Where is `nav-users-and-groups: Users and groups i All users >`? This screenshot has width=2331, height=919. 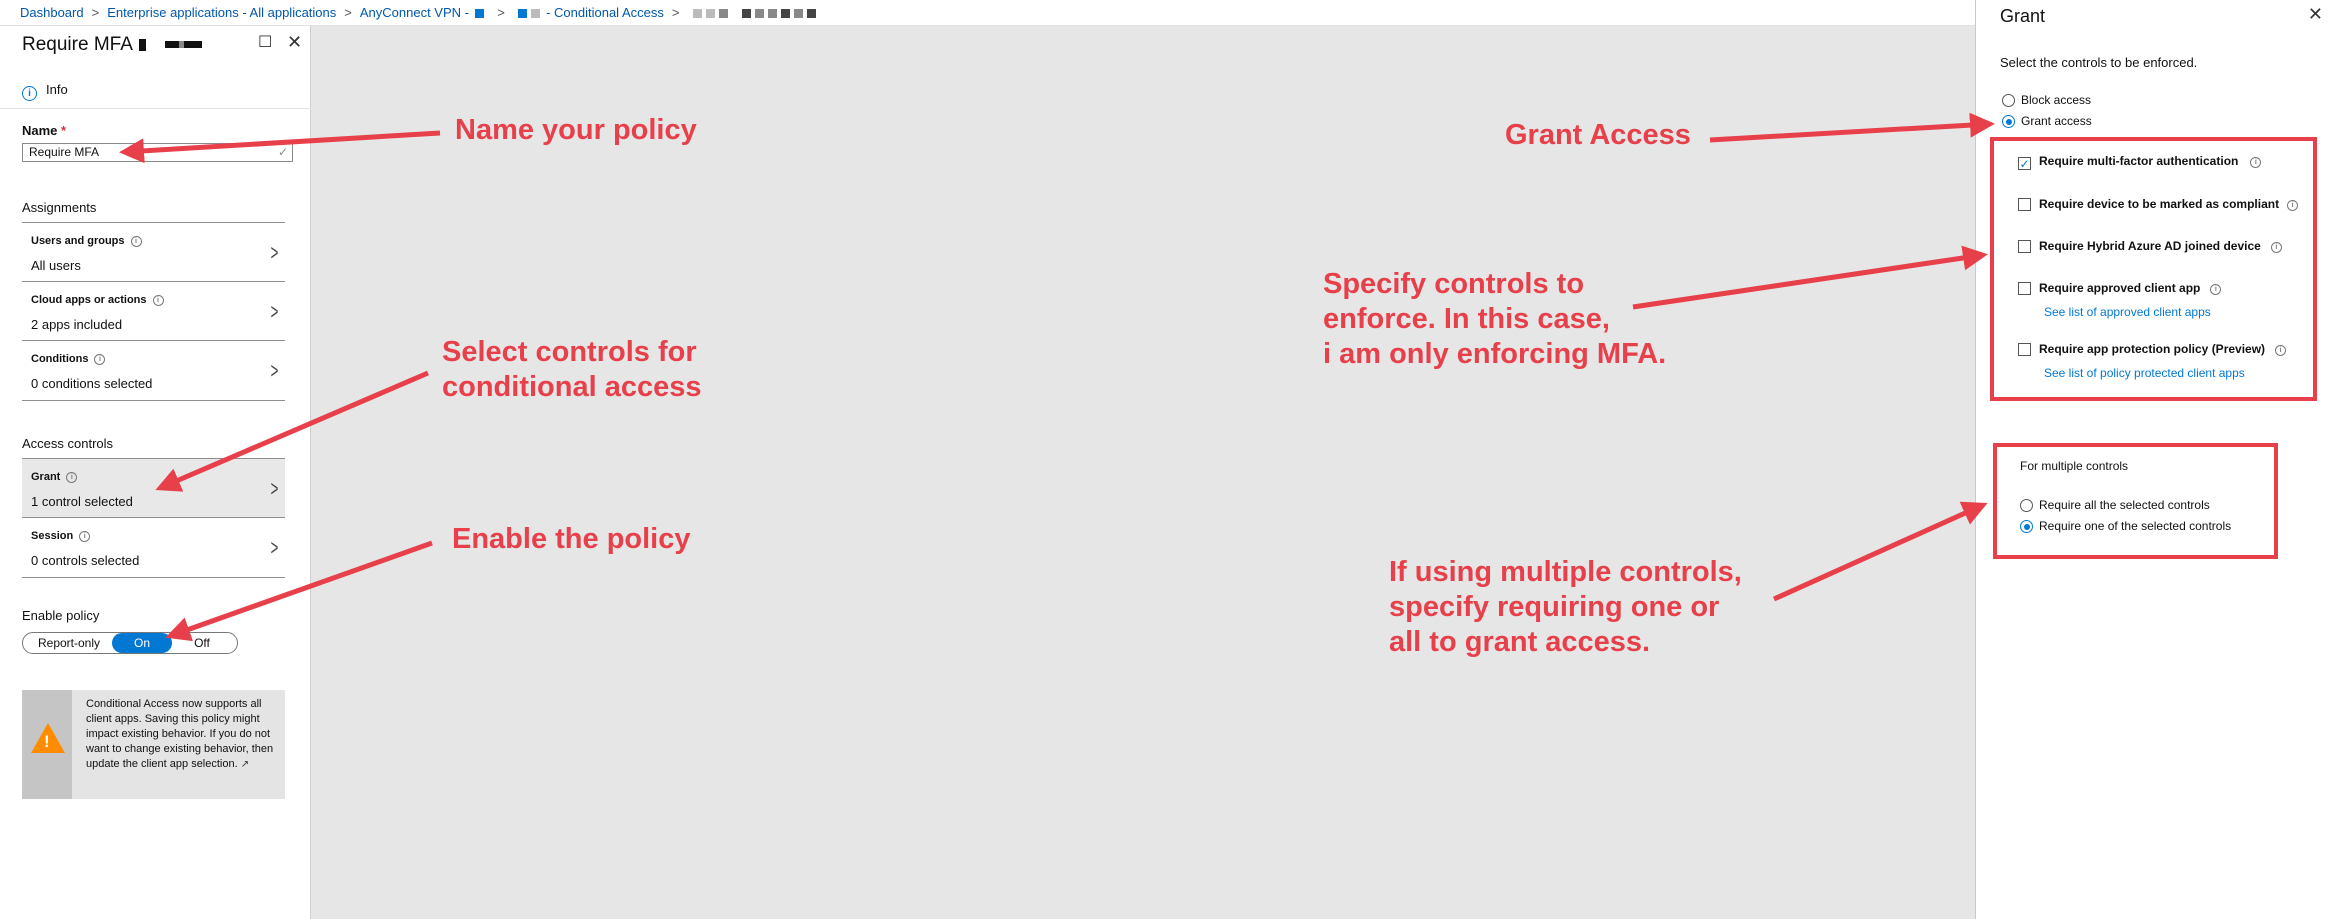
nav-users-and-groups: Users and groups i All users > is located at coordinates (153, 251).